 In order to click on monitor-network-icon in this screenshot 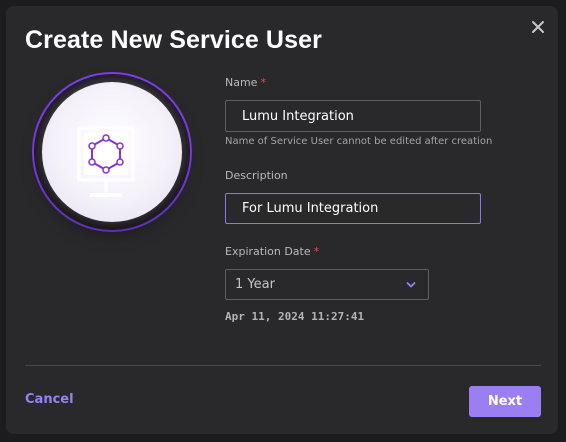, I will do `click(106, 161)`.